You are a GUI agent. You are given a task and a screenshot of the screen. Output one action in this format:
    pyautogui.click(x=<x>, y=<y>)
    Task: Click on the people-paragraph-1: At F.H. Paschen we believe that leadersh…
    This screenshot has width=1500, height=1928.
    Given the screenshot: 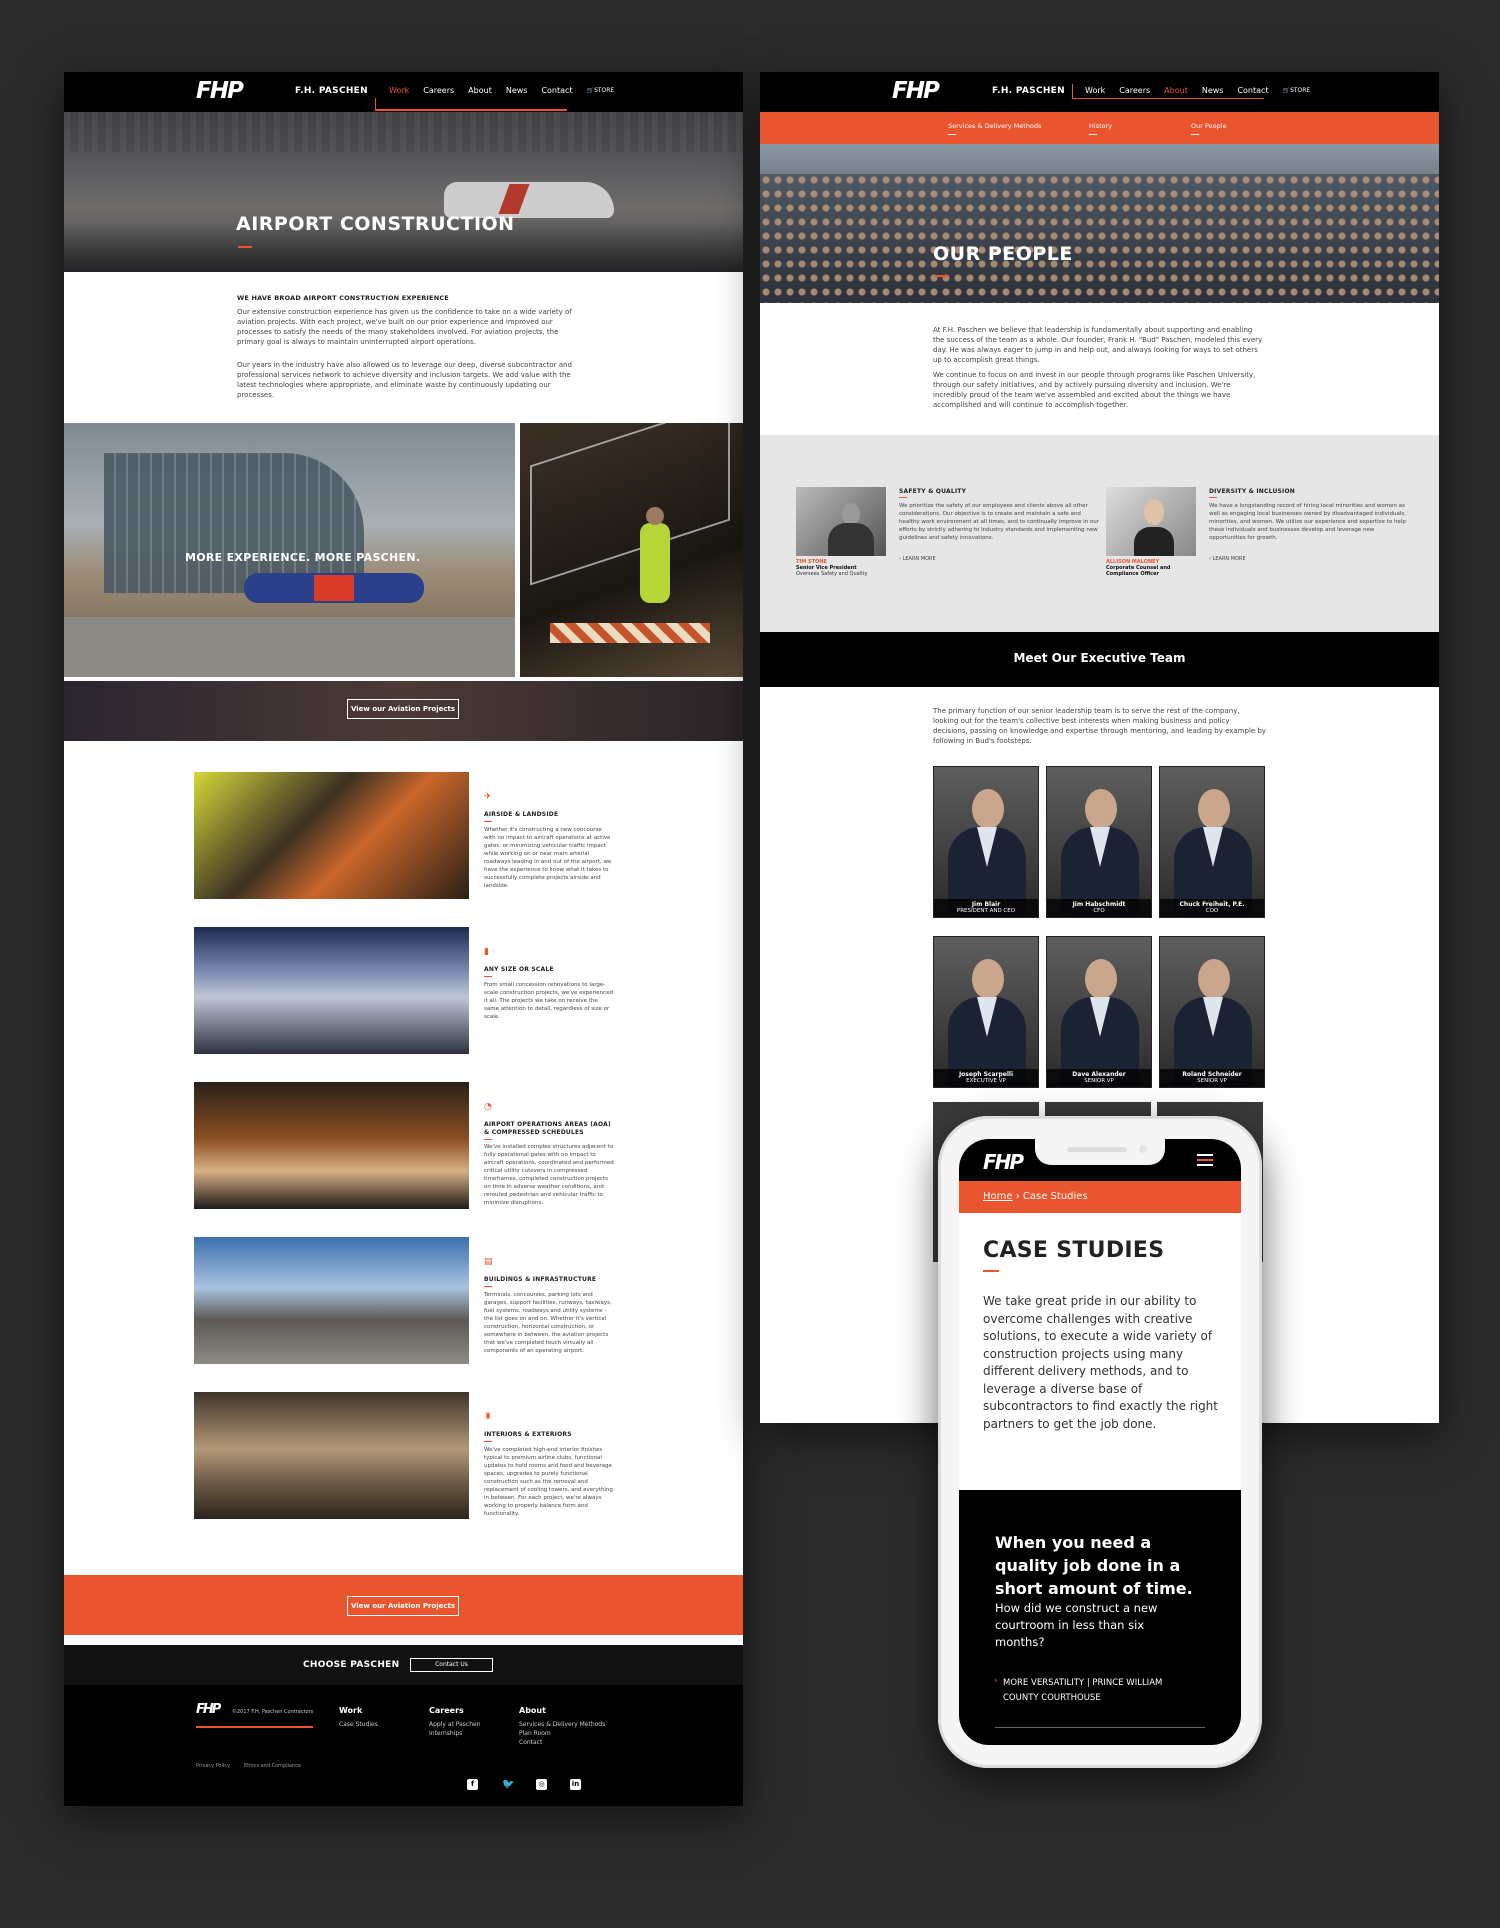 What is the action you would take?
    pyautogui.click(x=1098, y=345)
    